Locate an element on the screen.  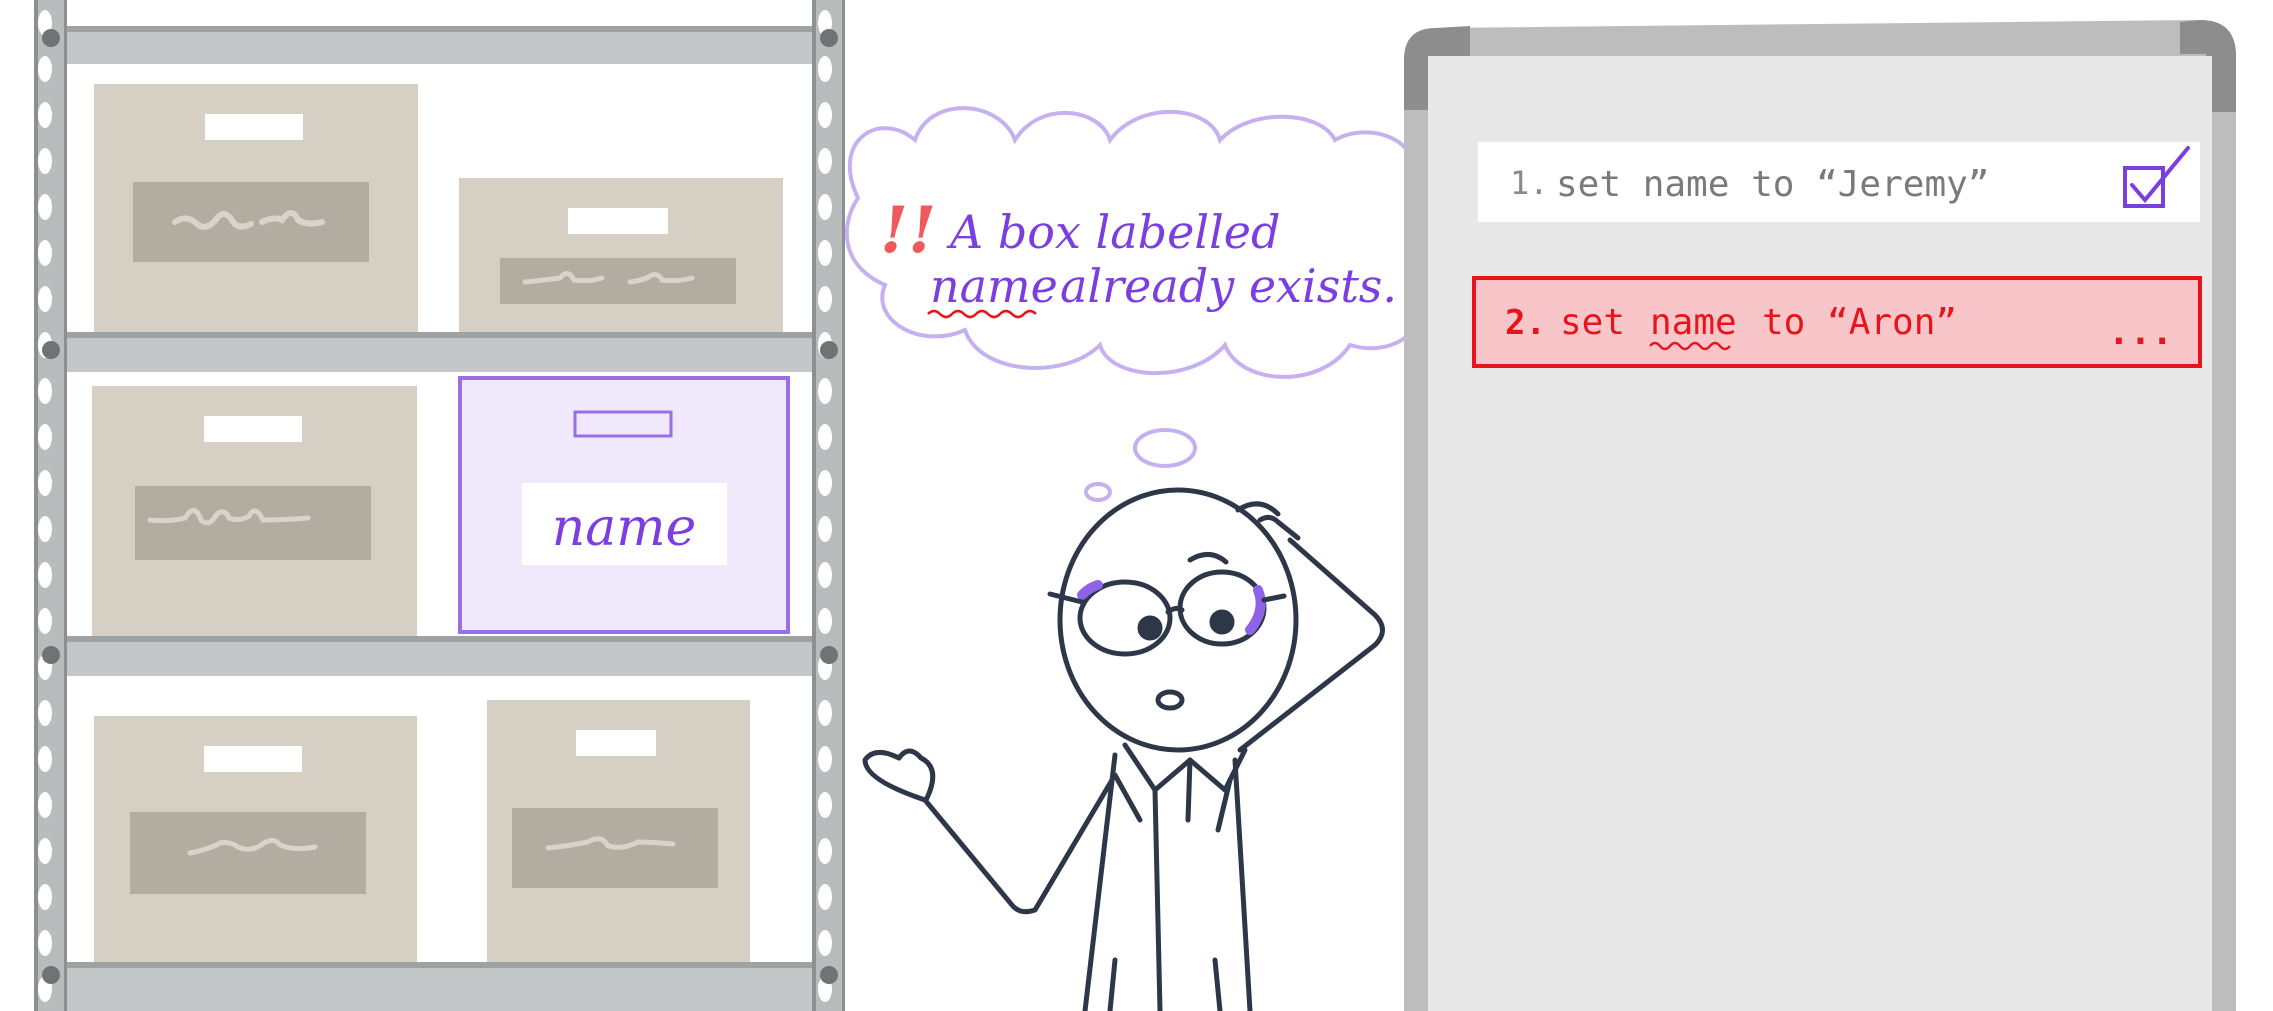
thought-text-keyword: name is located at coordinates (994, 286).